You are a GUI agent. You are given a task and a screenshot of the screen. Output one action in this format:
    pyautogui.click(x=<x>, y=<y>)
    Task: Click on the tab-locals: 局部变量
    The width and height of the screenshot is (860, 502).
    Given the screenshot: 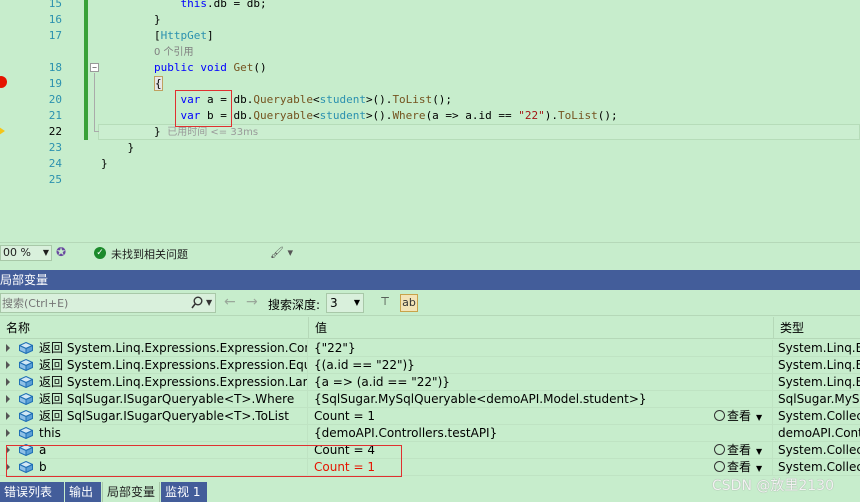 What is the action you would take?
    pyautogui.click(x=131, y=492)
    